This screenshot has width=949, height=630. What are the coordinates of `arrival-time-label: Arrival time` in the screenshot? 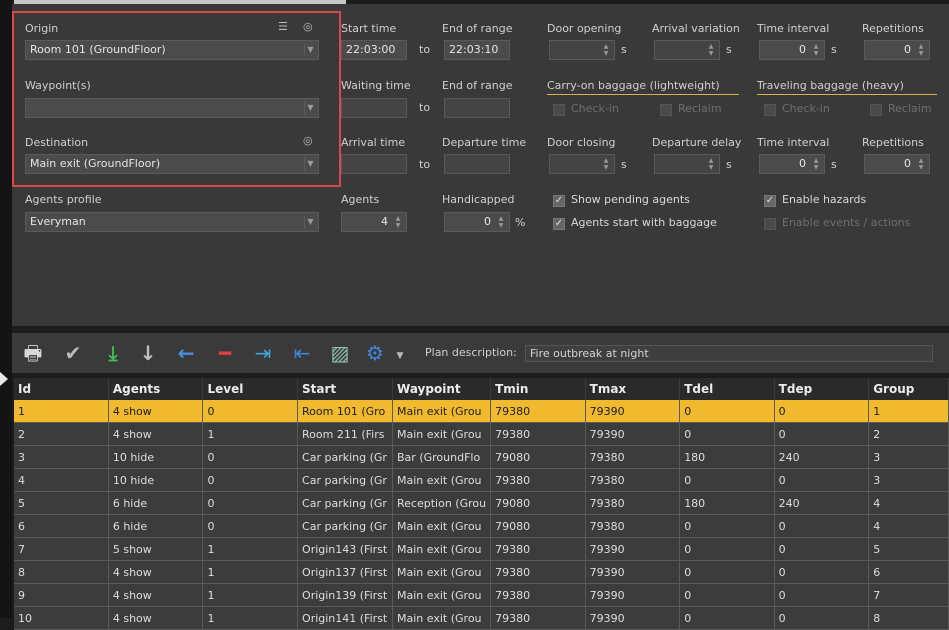 It's located at (373, 142).